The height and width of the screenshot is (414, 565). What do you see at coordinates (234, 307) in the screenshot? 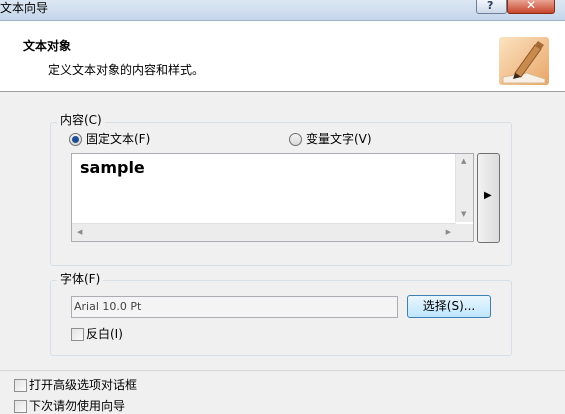
I see `font-field: Arial 10.0 Pt` at bounding box center [234, 307].